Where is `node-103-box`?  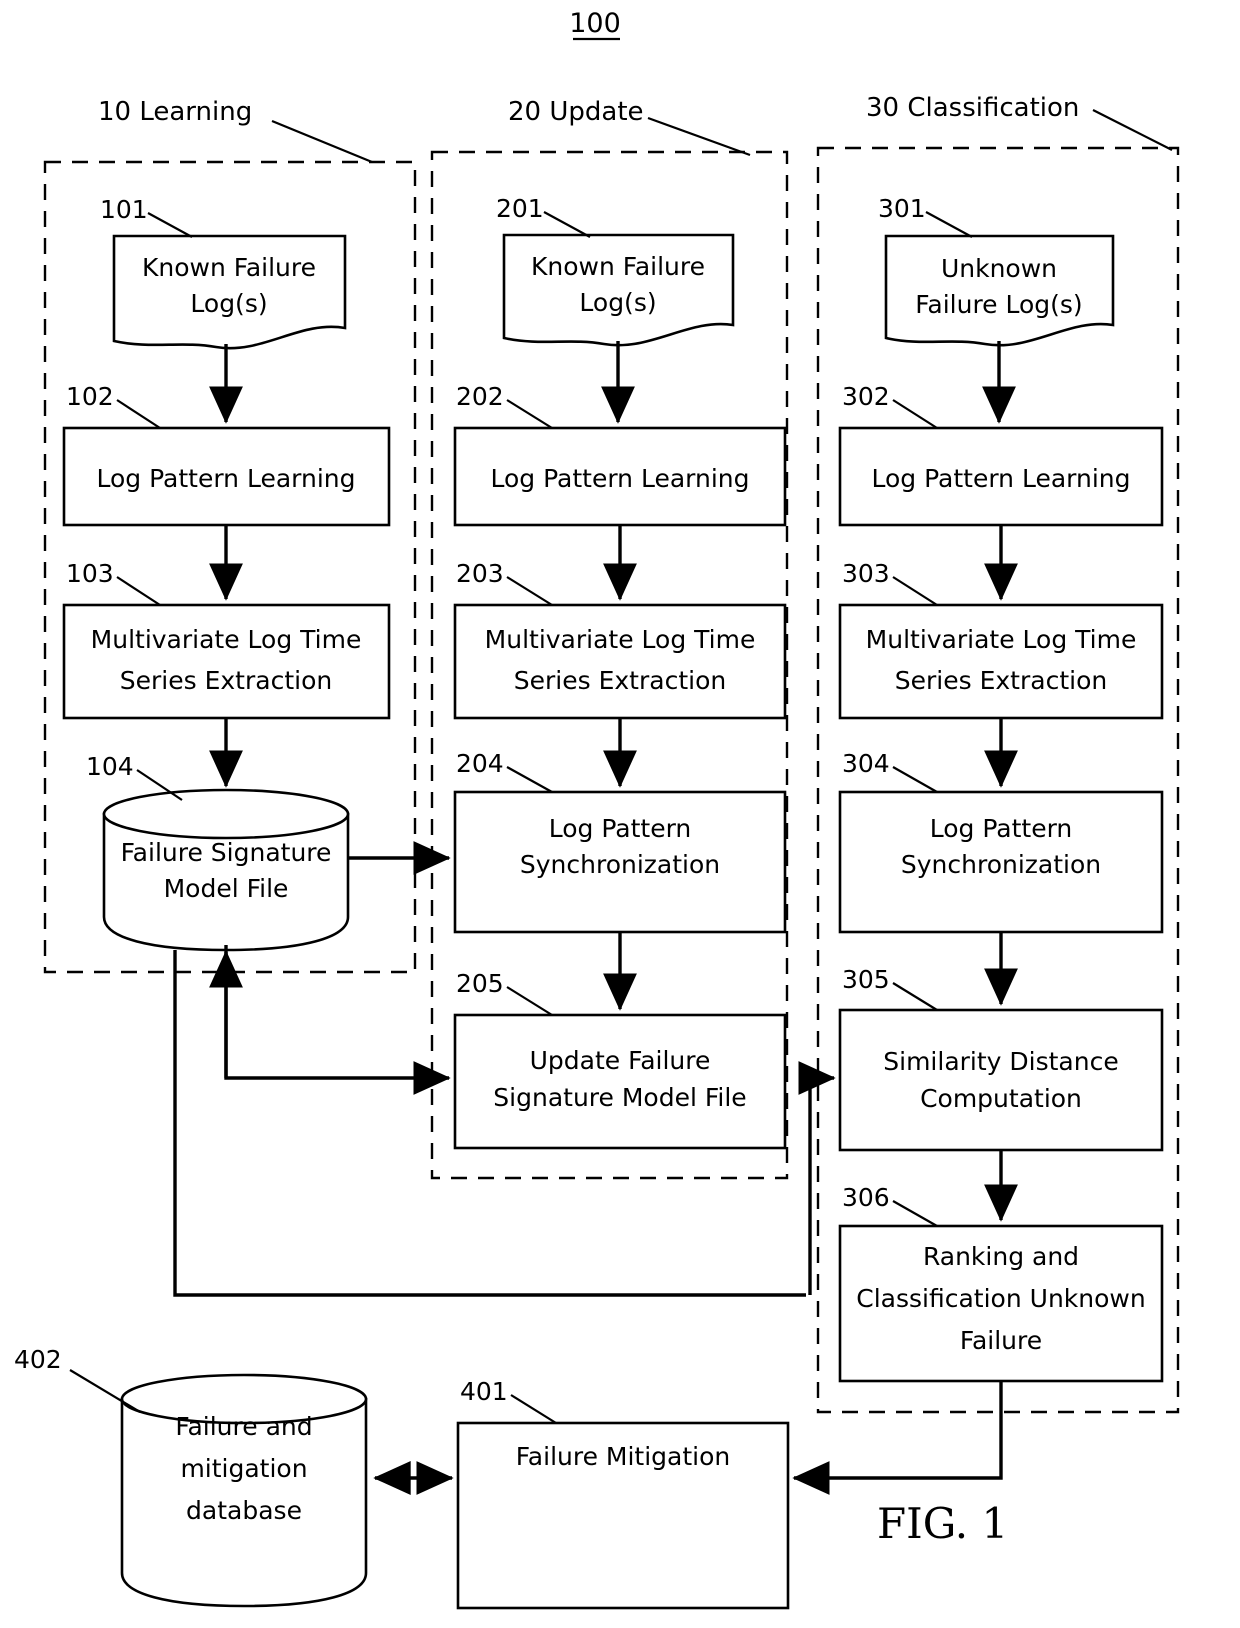
node-103-box is located at coordinates (226, 661).